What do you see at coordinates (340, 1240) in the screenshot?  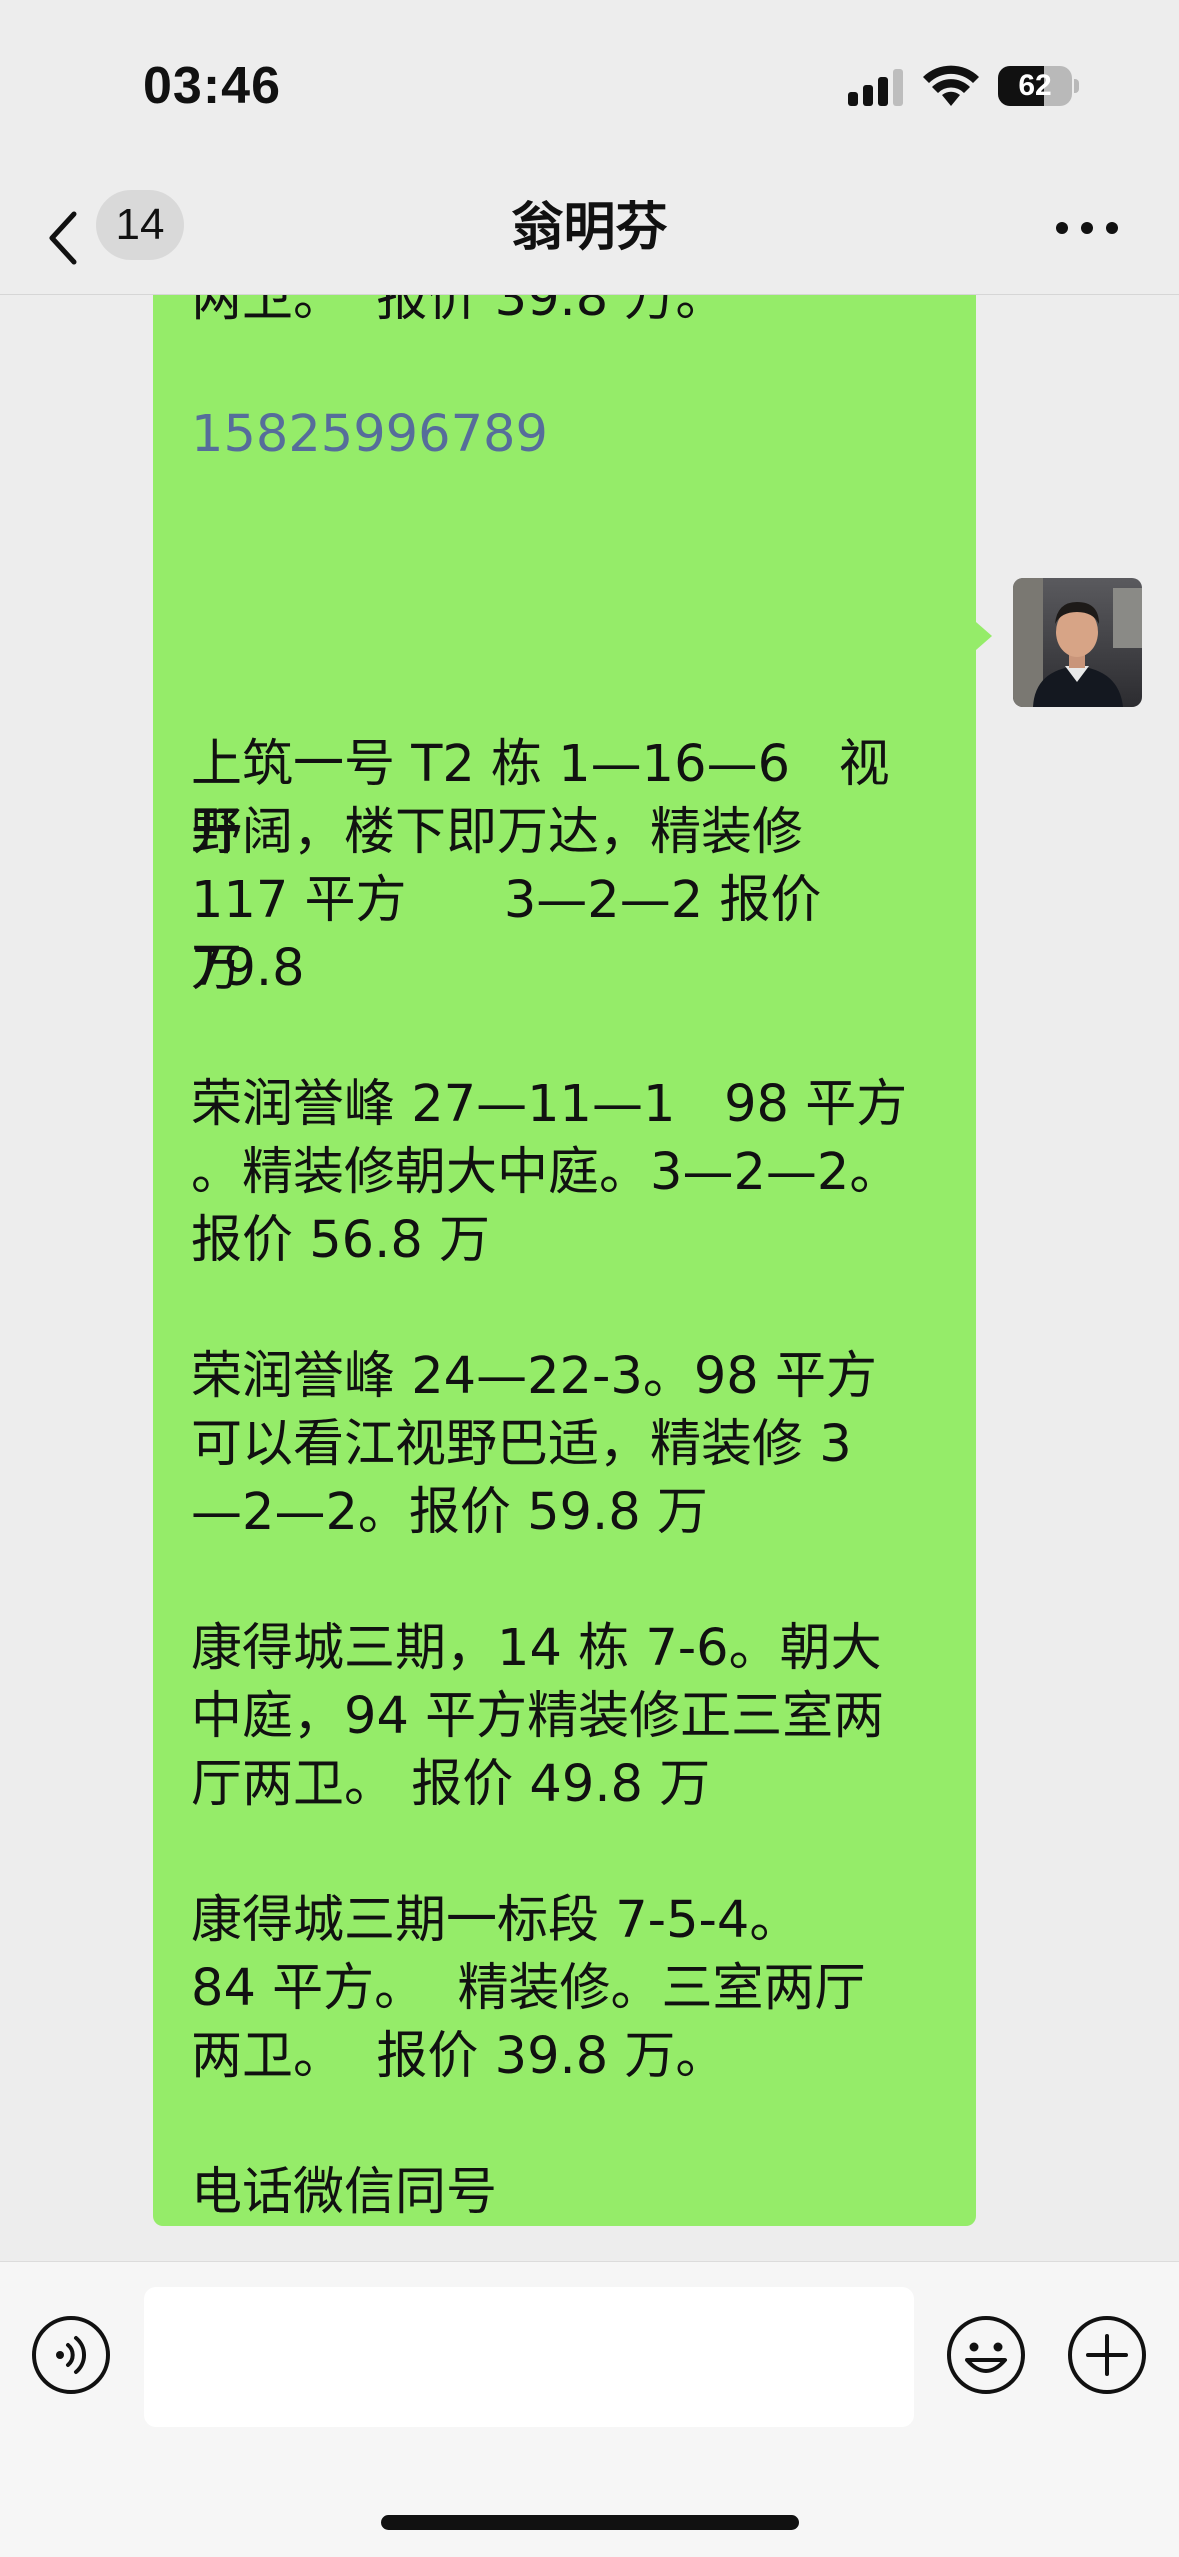 I see `message-line: 报价 56.8 万` at bounding box center [340, 1240].